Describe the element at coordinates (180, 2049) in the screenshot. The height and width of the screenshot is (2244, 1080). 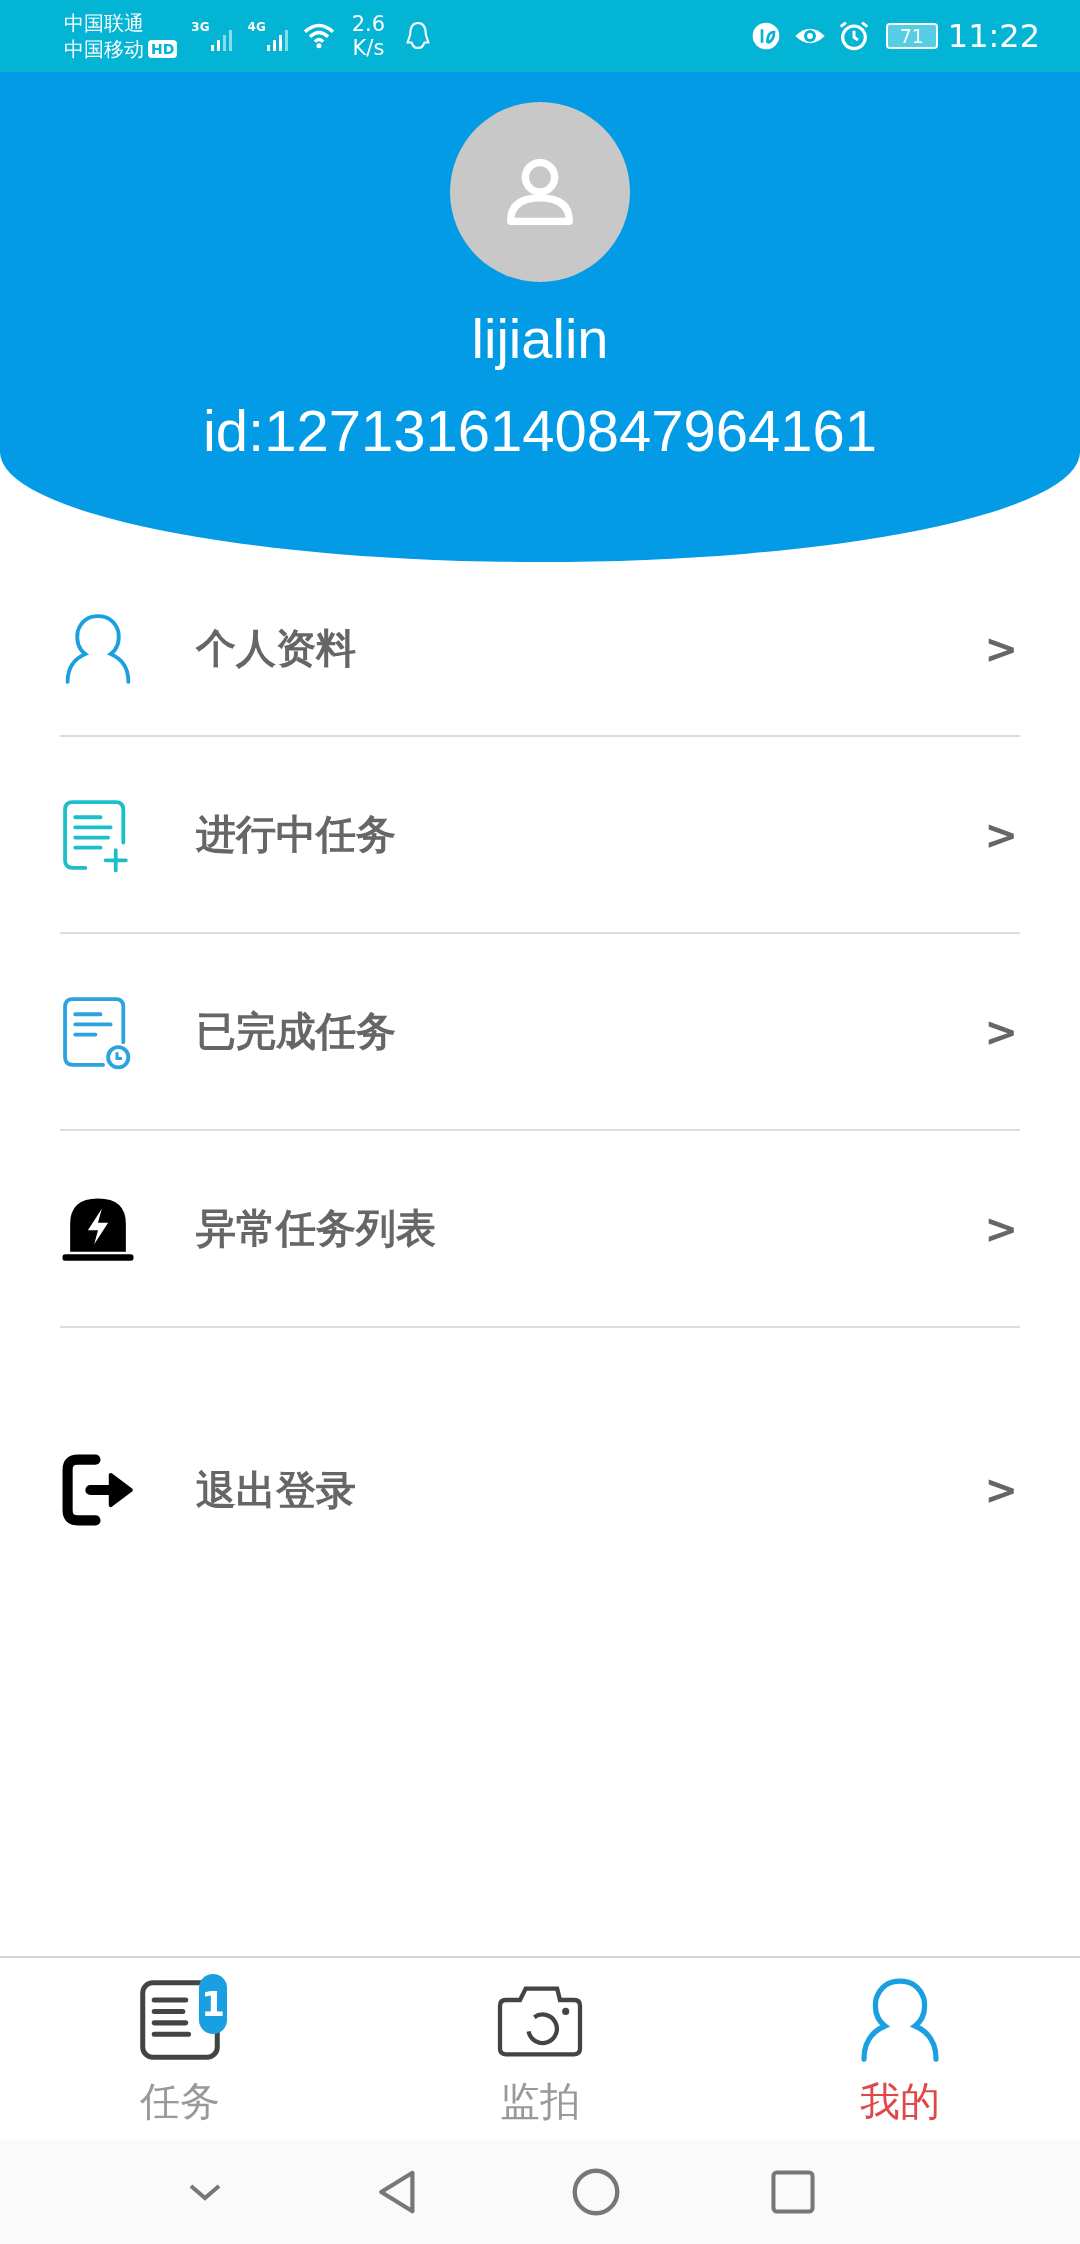
I see `tab: 1 任务` at that location.